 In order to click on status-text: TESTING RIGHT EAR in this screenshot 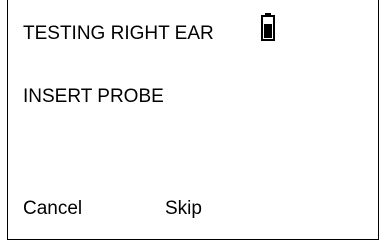, I will do `click(118, 33)`.